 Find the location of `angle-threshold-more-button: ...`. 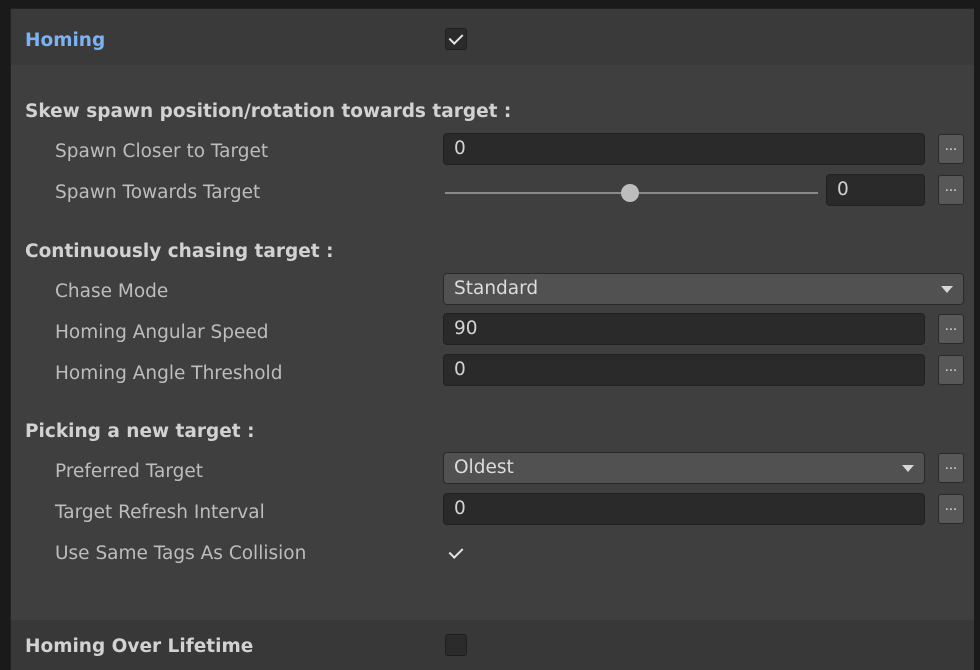

angle-threshold-more-button: ... is located at coordinates (951, 370).